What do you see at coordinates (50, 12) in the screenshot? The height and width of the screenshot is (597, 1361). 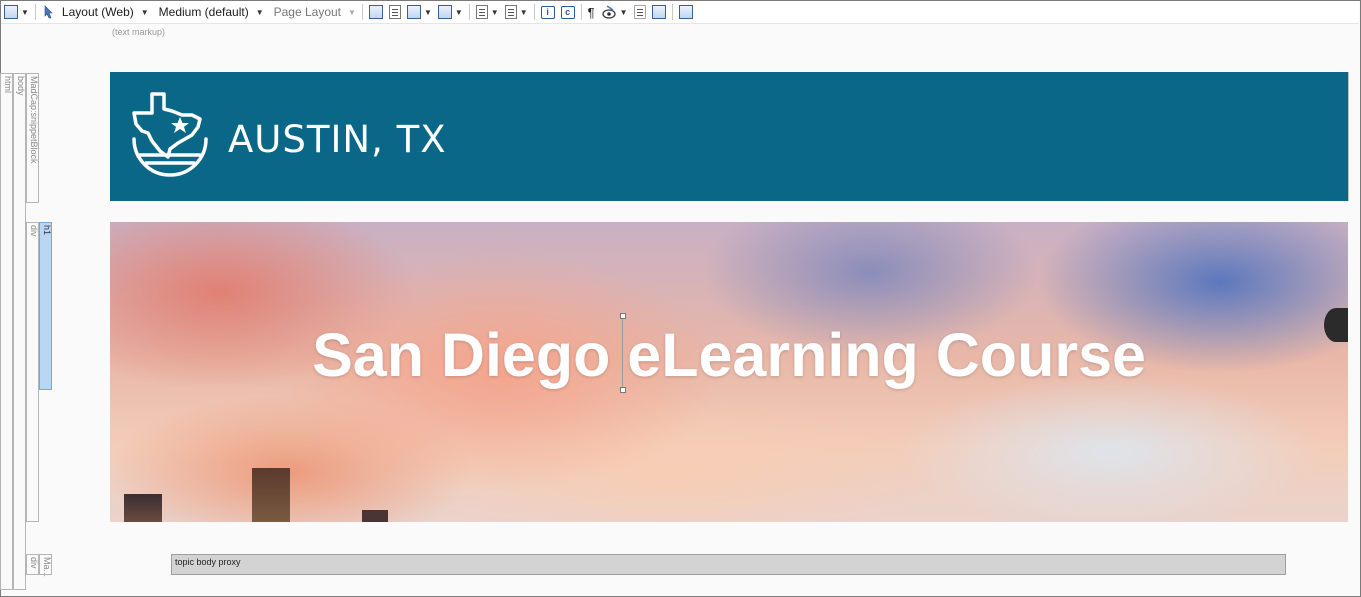 I see `pointer-icon` at bounding box center [50, 12].